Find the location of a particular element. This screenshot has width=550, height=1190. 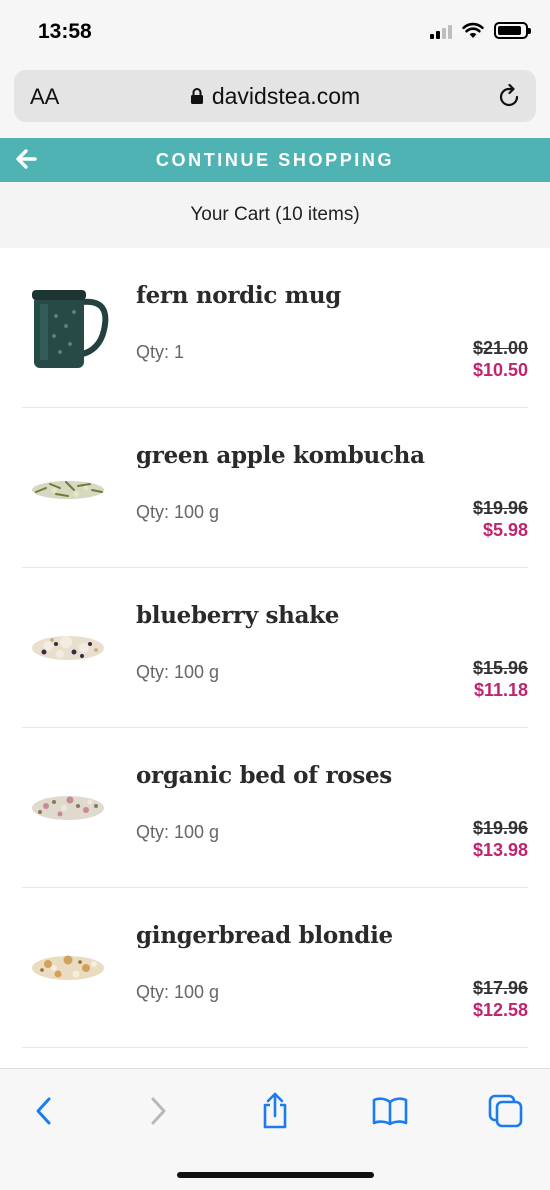

product-image-green-tea is located at coordinates (68, 488).